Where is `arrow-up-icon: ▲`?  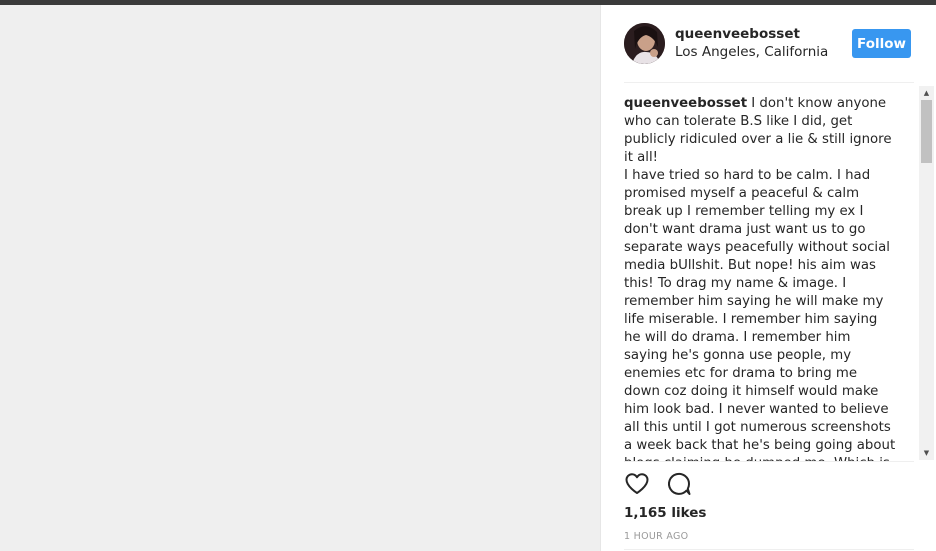 arrow-up-icon: ▲ is located at coordinates (926, 93).